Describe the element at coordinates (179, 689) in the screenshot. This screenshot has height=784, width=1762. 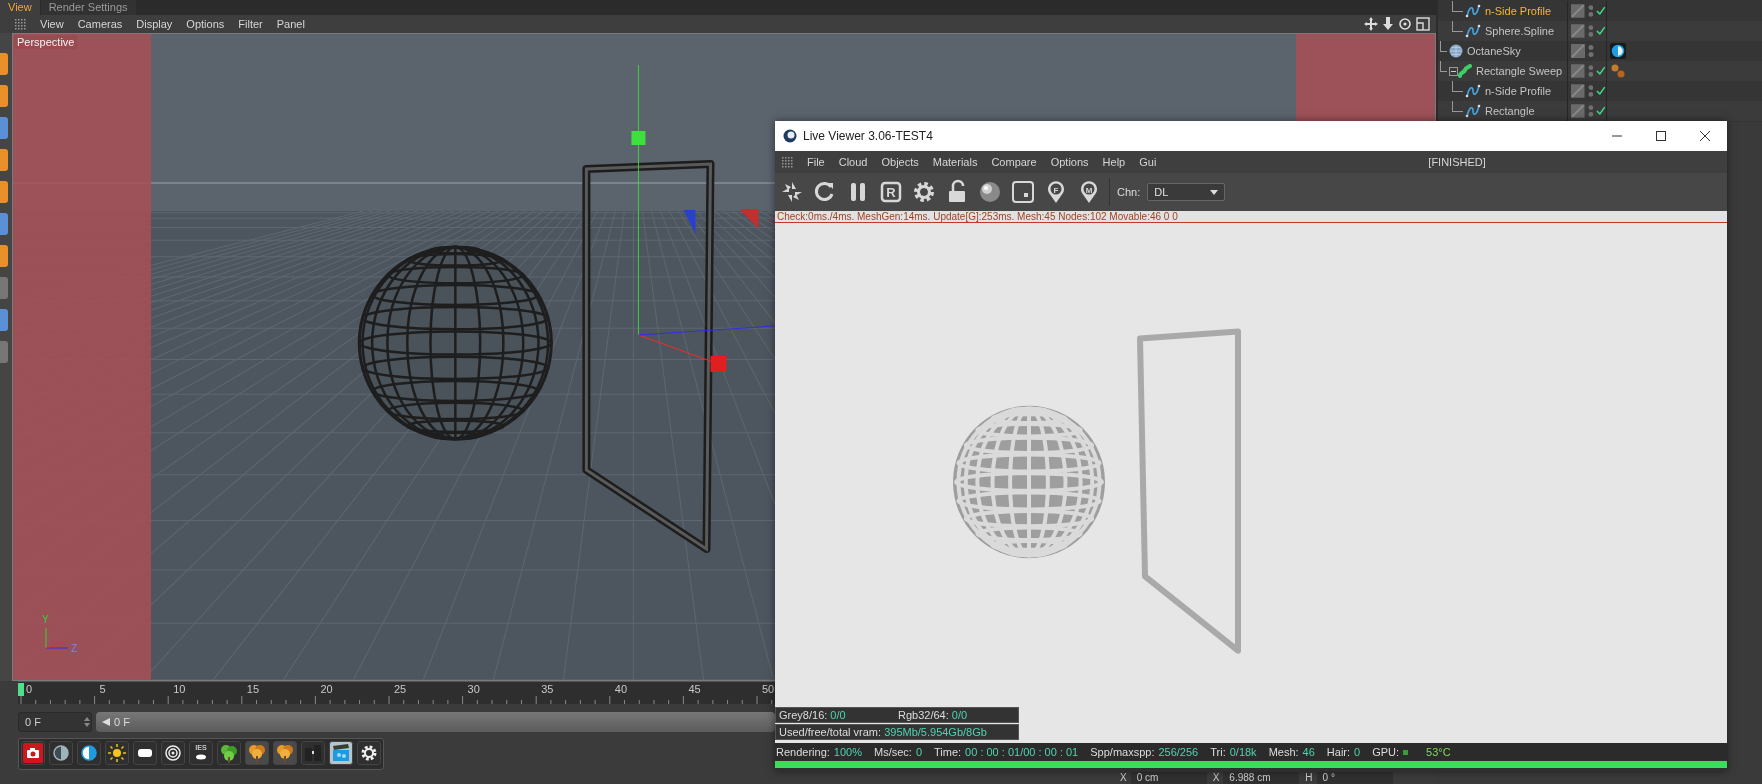
I see `frame-number: 10` at that location.